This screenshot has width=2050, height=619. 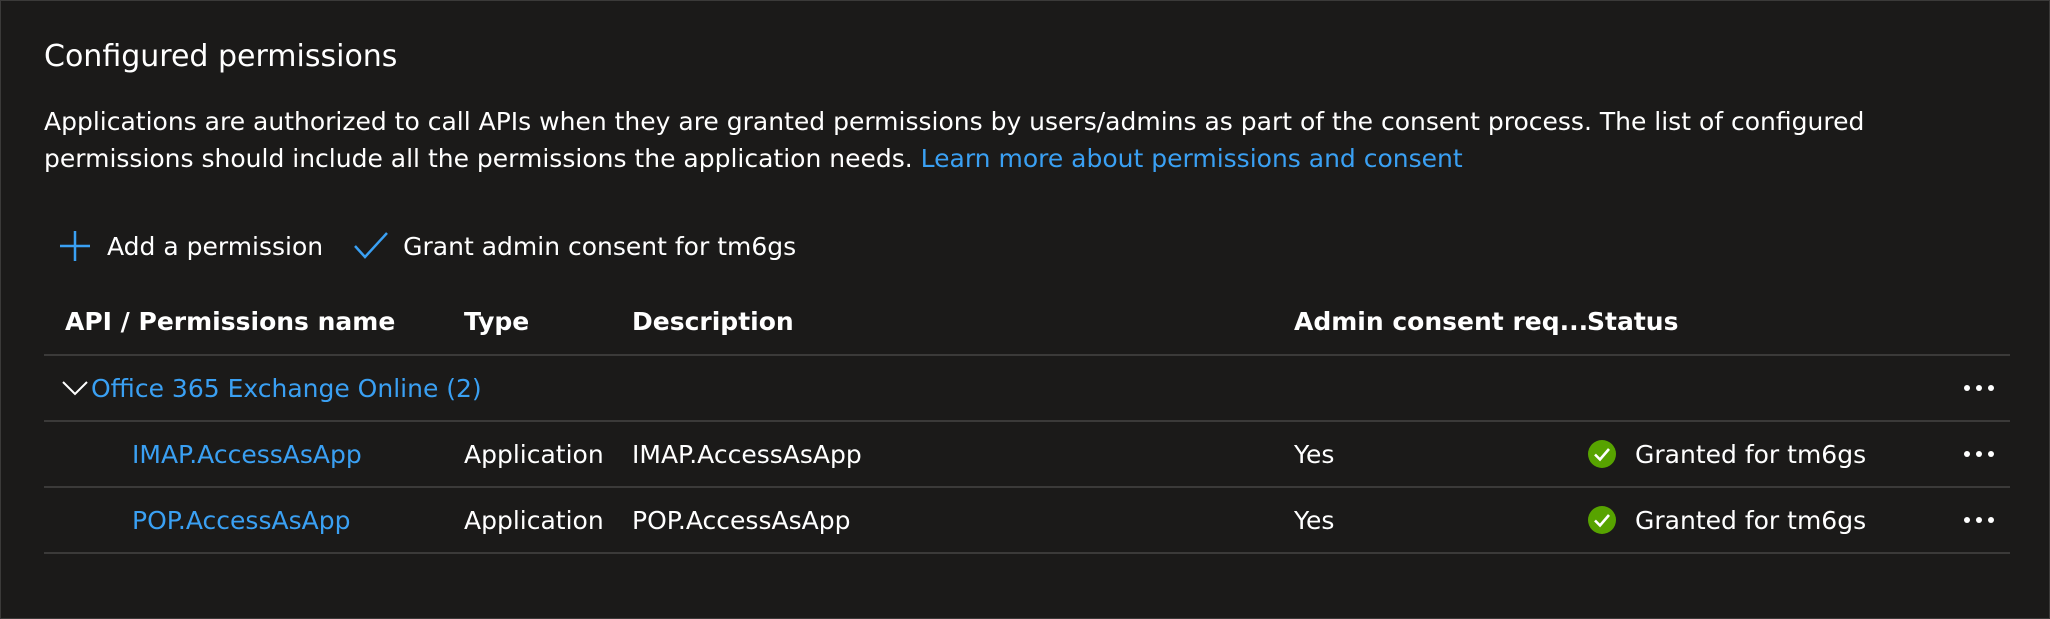 I want to click on grant-admin-consent-label: Grant admin consent for tm6gs, so click(x=600, y=246).